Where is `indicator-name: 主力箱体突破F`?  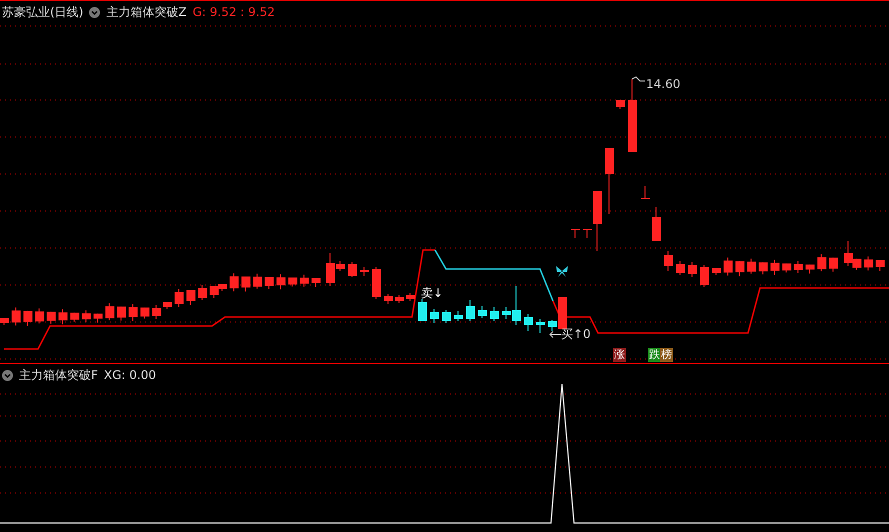
indicator-name: 主力箱体突破F is located at coordinates (58, 375).